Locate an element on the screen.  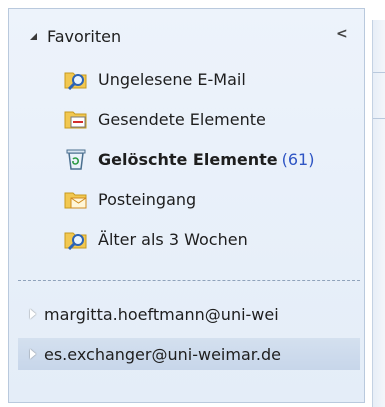
favorite-item-label: Ungelesene E-Mail is located at coordinates (172, 79).